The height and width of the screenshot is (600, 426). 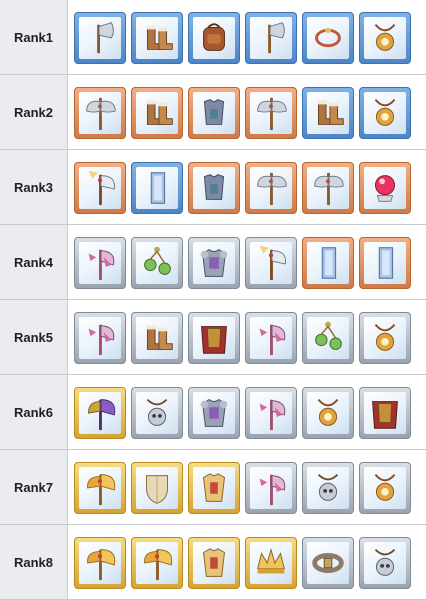 I want to click on rank-label: Rank3, so click(x=34, y=187).